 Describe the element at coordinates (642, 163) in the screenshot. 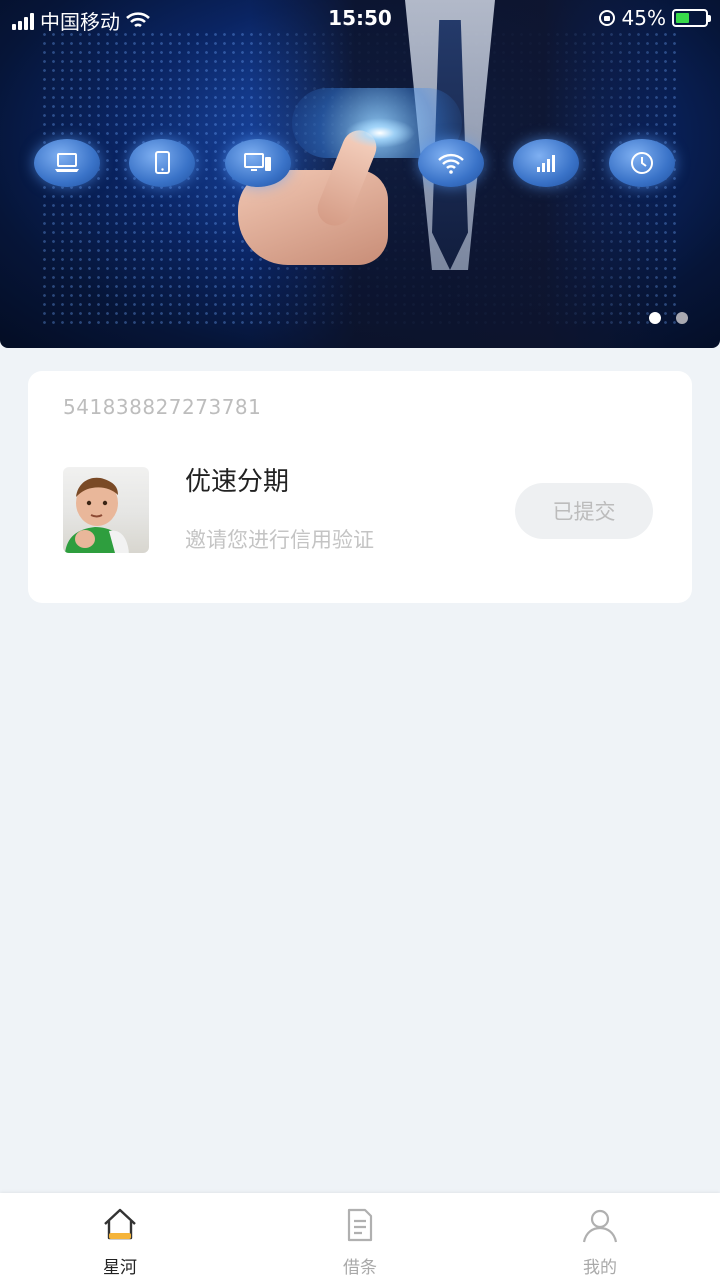

I see `clock-icon` at that location.